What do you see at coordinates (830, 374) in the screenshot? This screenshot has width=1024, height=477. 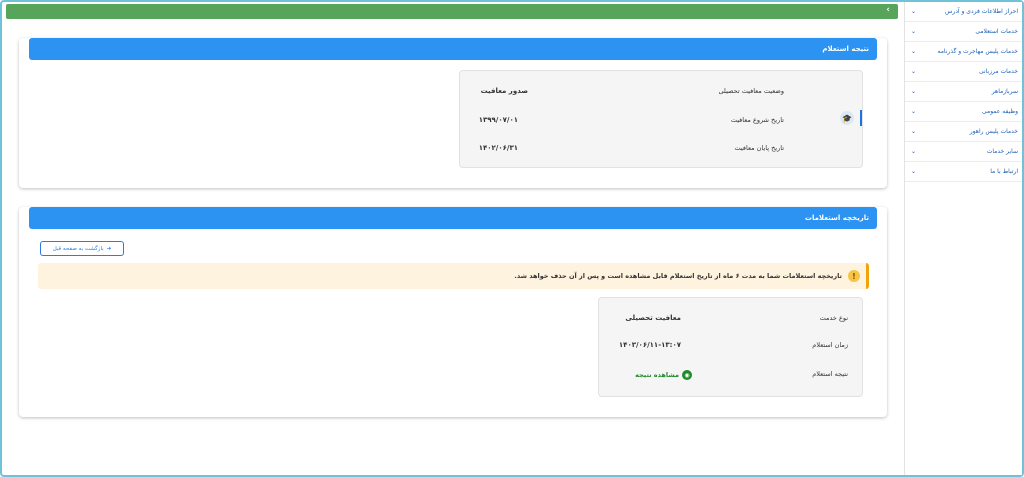 I see `history-row-label: نتیجه استعلام` at bounding box center [830, 374].